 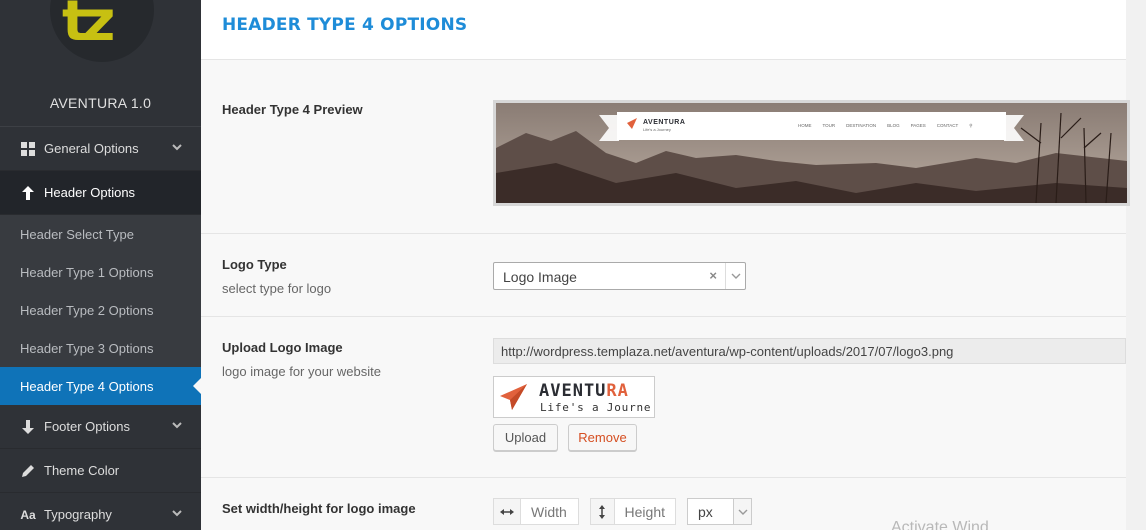 What do you see at coordinates (602, 437) in the screenshot?
I see `remove-button: Remove` at bounding box center [602, 437].